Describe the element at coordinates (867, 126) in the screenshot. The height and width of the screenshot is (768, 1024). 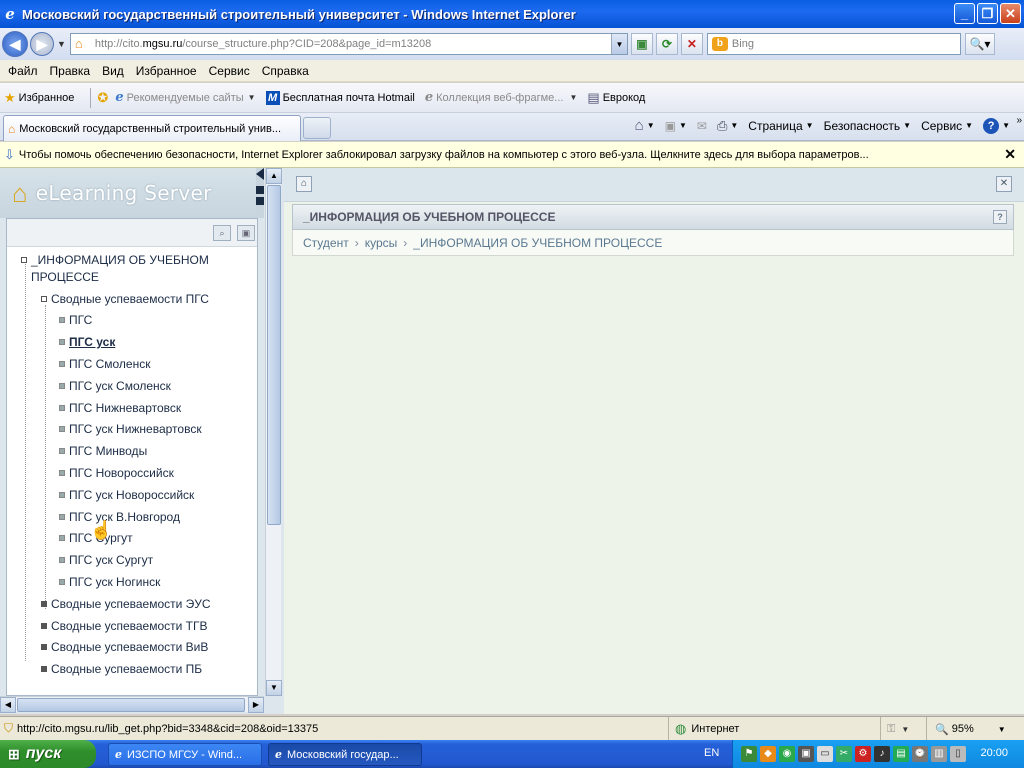
I see `security-menu: Безопасность ▼` at that location.